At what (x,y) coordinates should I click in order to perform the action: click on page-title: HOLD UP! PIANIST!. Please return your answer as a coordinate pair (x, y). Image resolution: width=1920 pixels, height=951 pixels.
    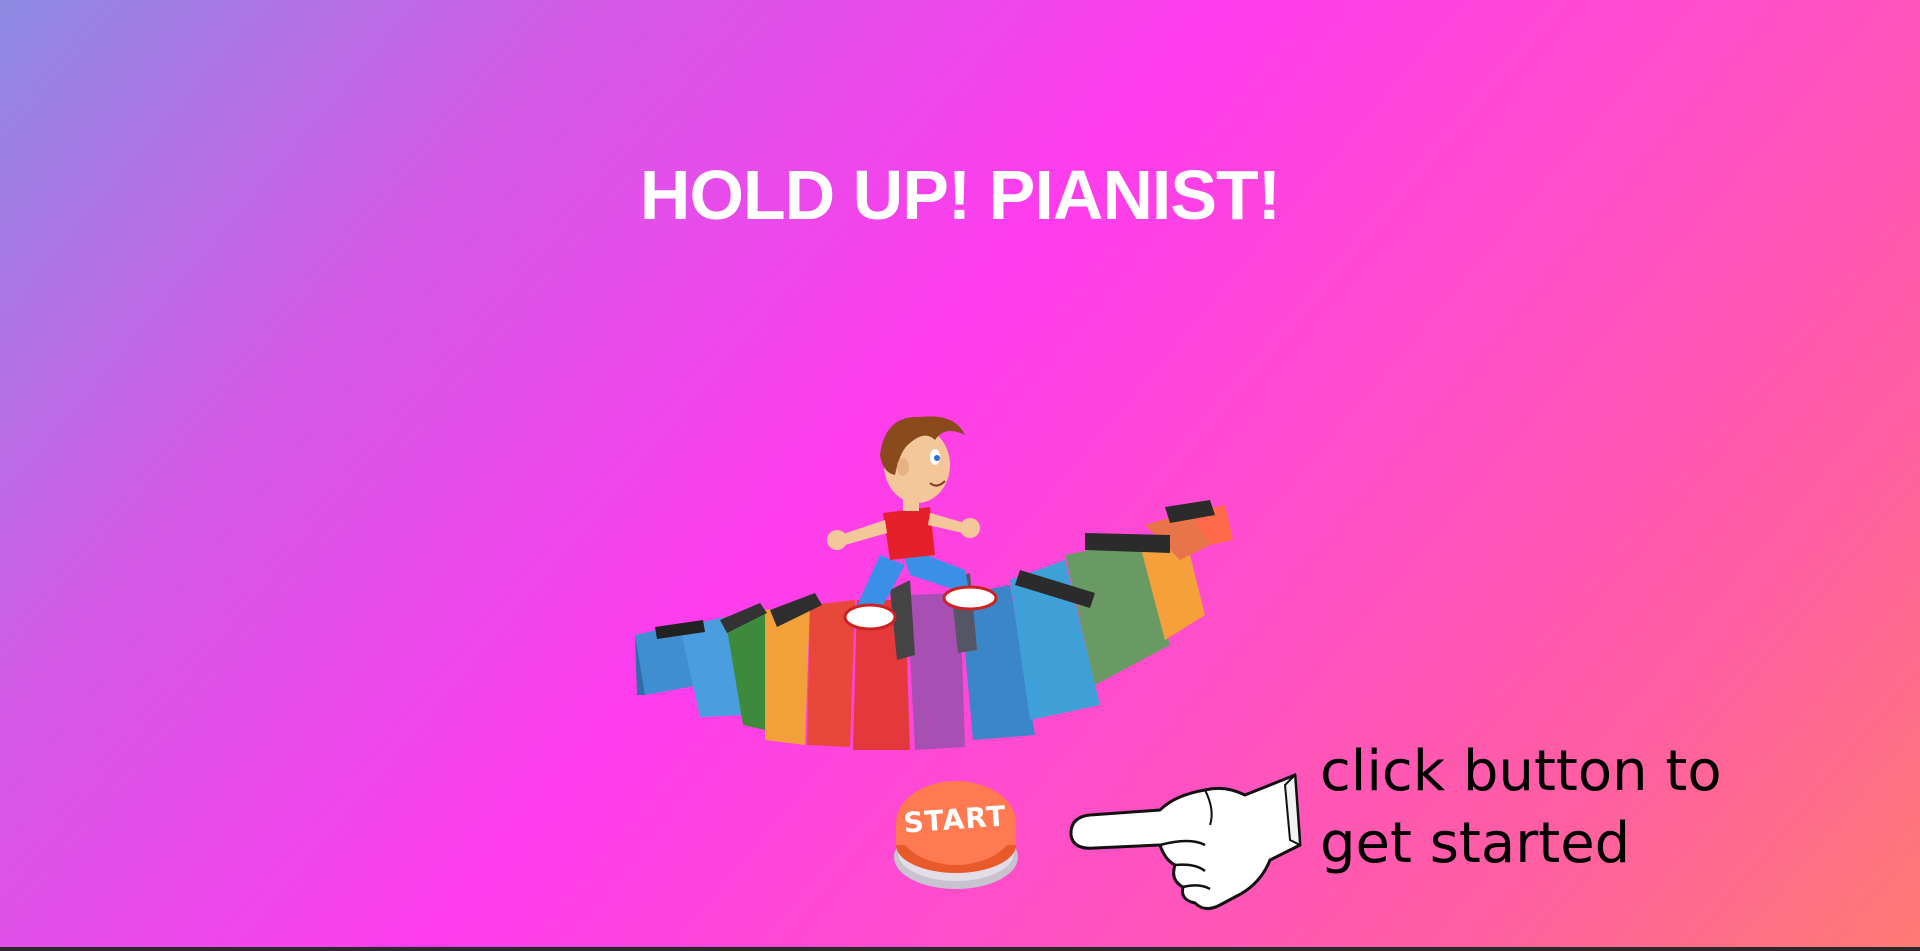
    Looking at the image, I should click on (960, 195).